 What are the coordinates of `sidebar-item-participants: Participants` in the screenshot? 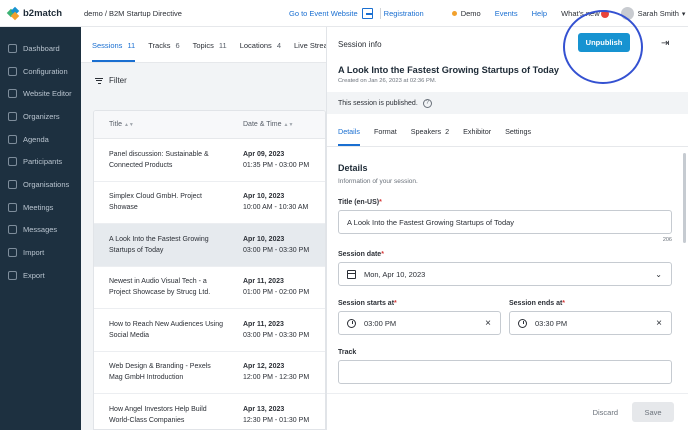 It's located at (40, 161).